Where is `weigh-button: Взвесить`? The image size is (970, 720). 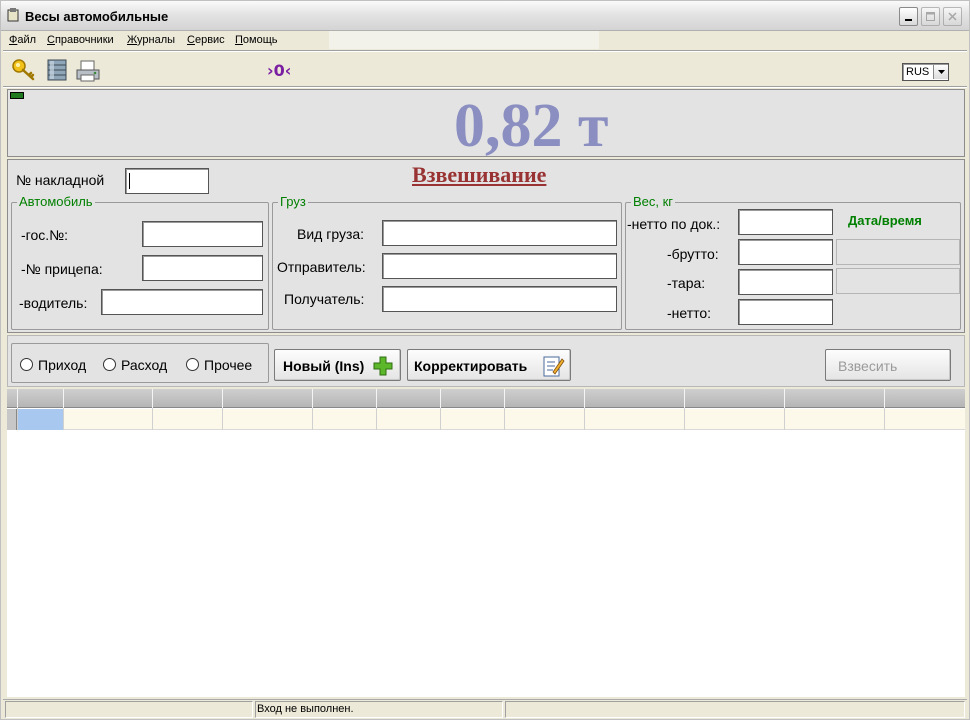 weigh-button: Взвесить is located at coordinates (888, 365).